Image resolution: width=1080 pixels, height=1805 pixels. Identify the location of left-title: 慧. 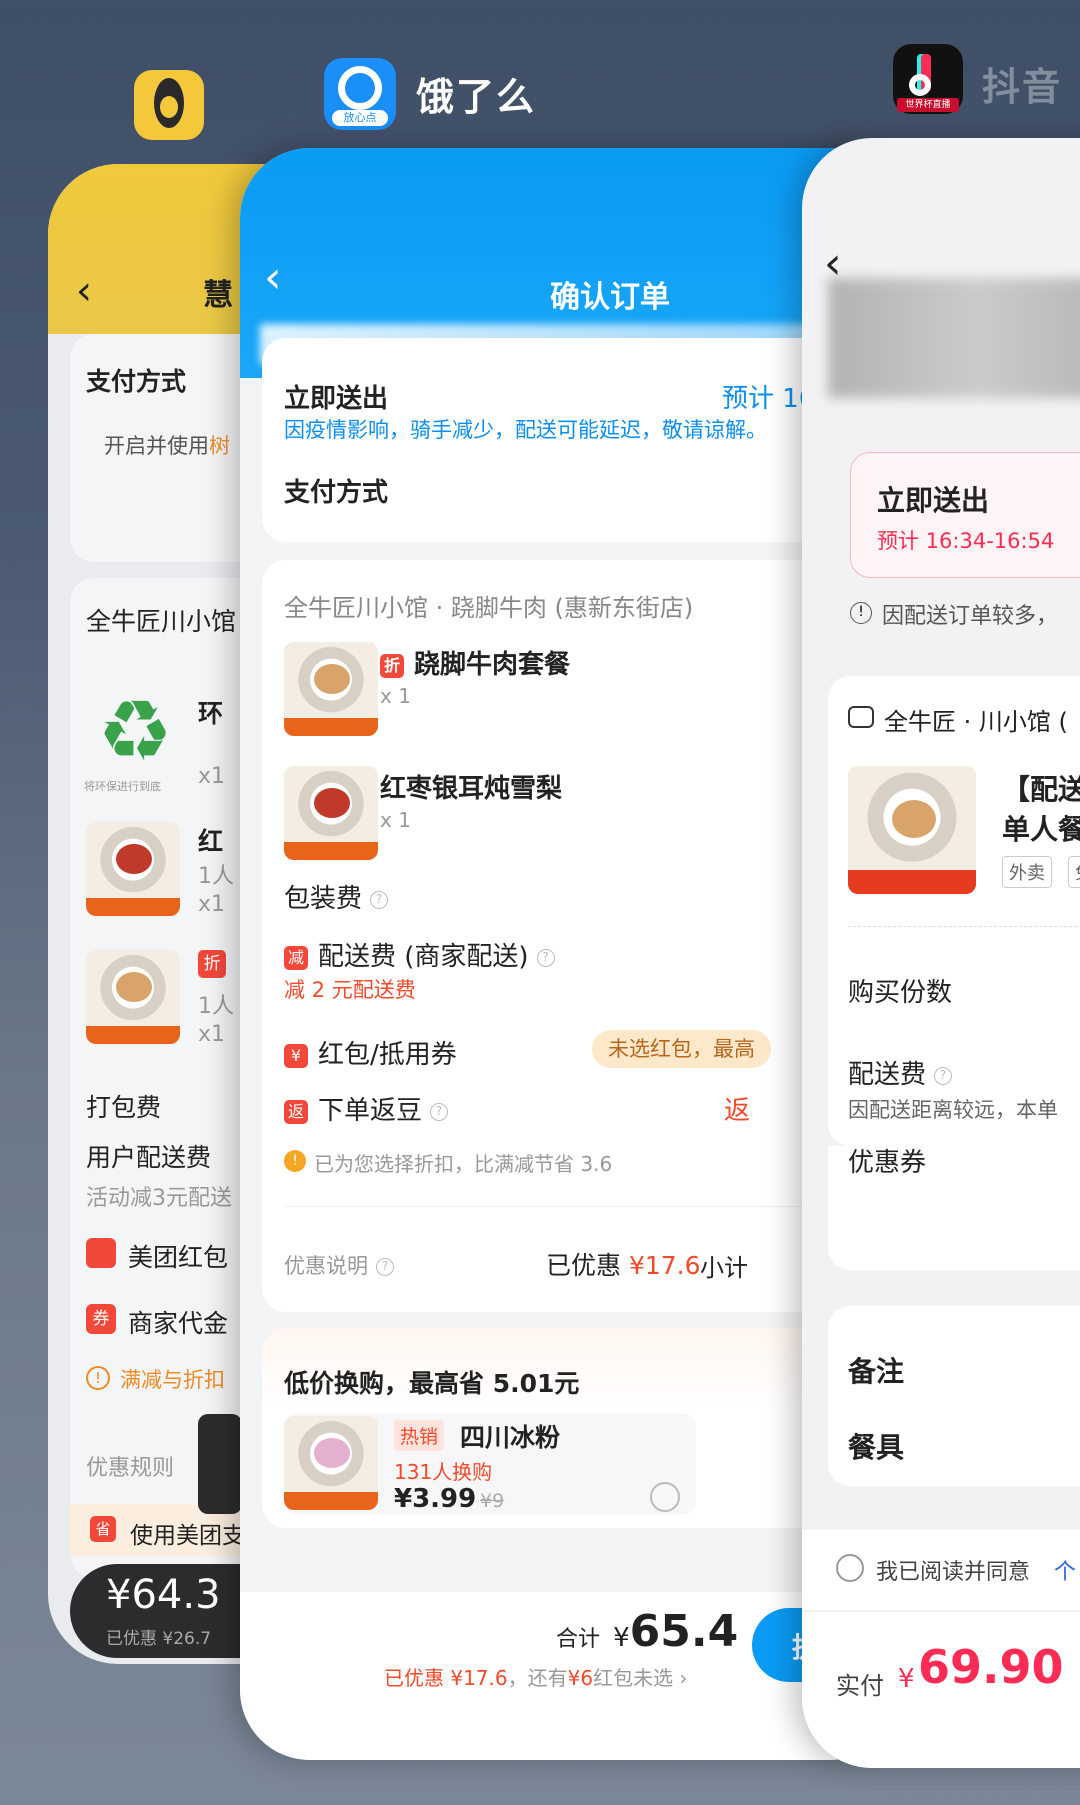
(218, 295).